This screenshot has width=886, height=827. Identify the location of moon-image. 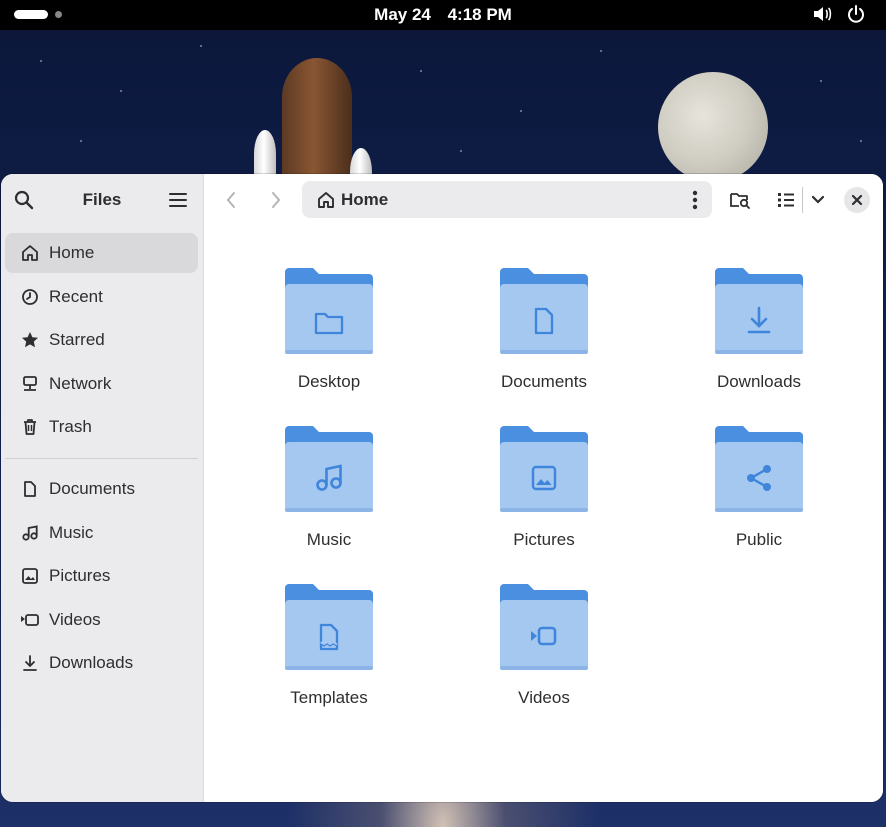
(713, 127).